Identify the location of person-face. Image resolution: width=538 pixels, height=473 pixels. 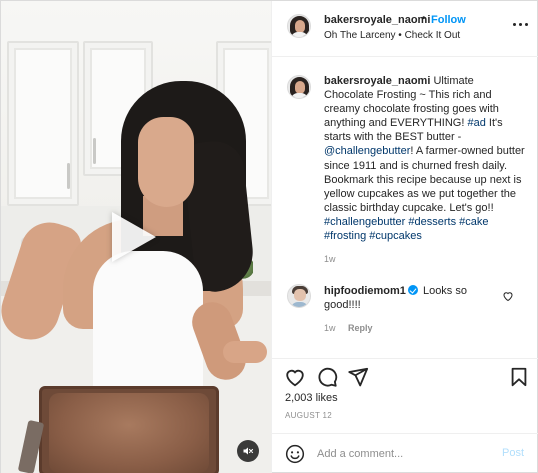
(166, 162).